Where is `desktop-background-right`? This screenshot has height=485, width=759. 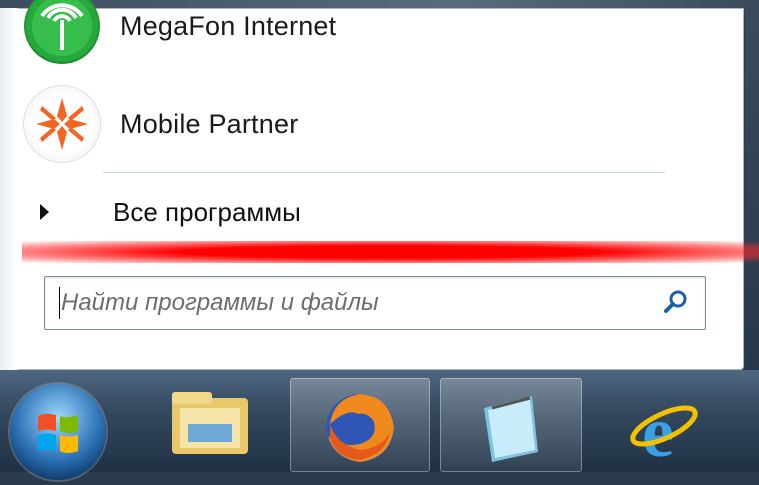 desktop-background-right is located at coordinates (752, 190).